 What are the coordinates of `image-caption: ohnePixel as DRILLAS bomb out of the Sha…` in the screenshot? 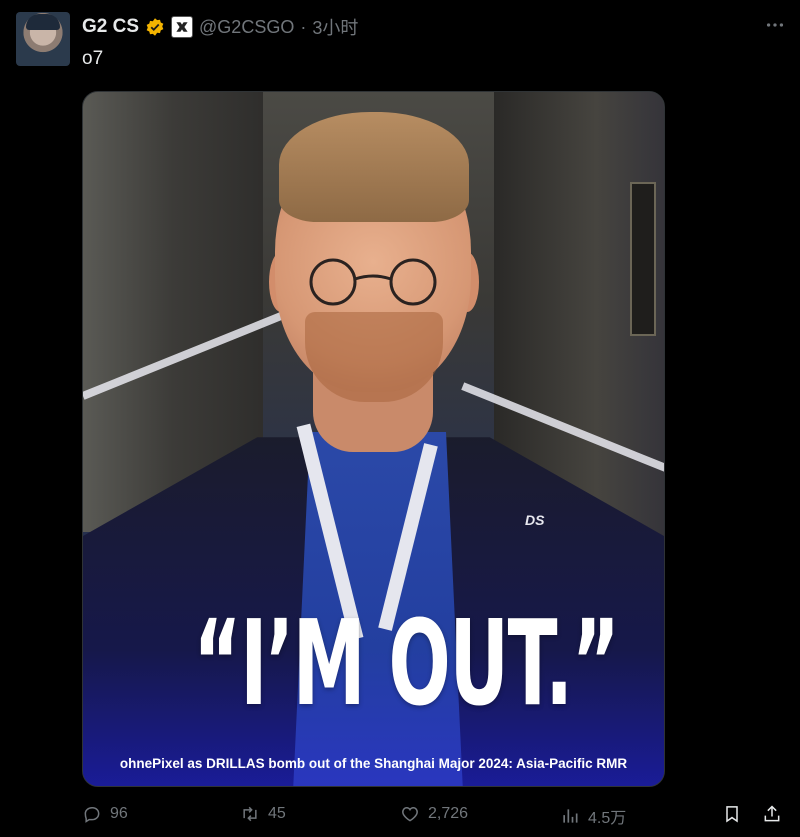 It's located at (373, 763).